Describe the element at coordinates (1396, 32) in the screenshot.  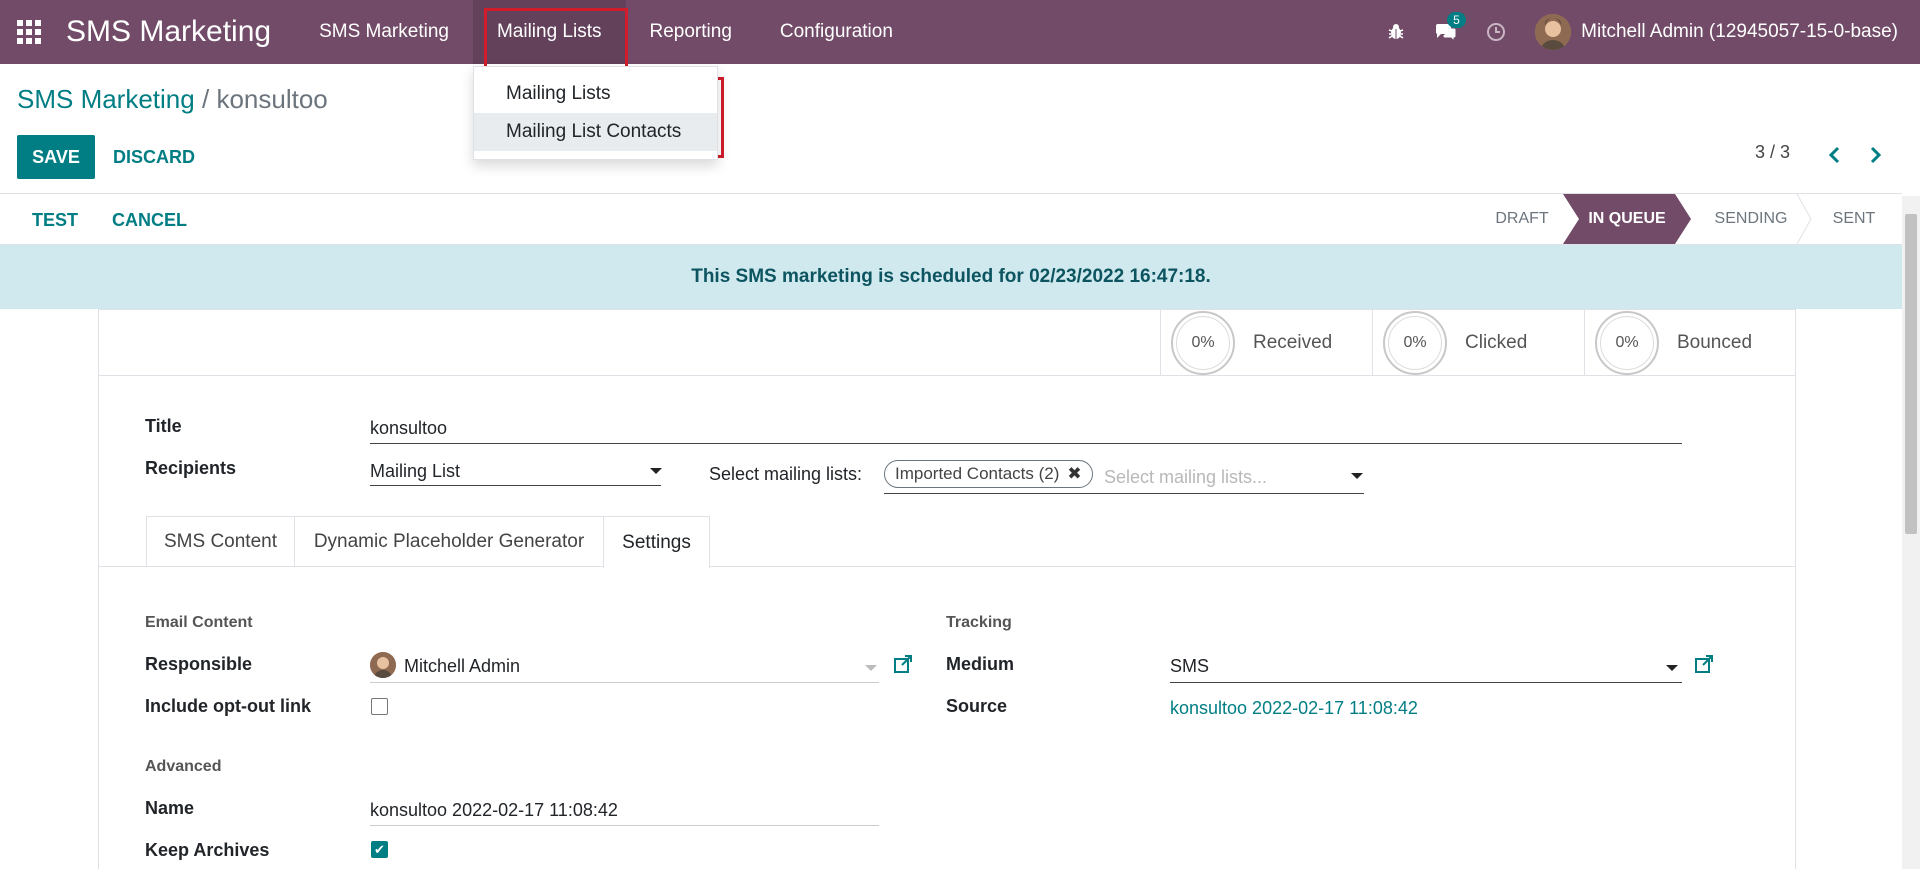
I see `bug-icon` at that location.